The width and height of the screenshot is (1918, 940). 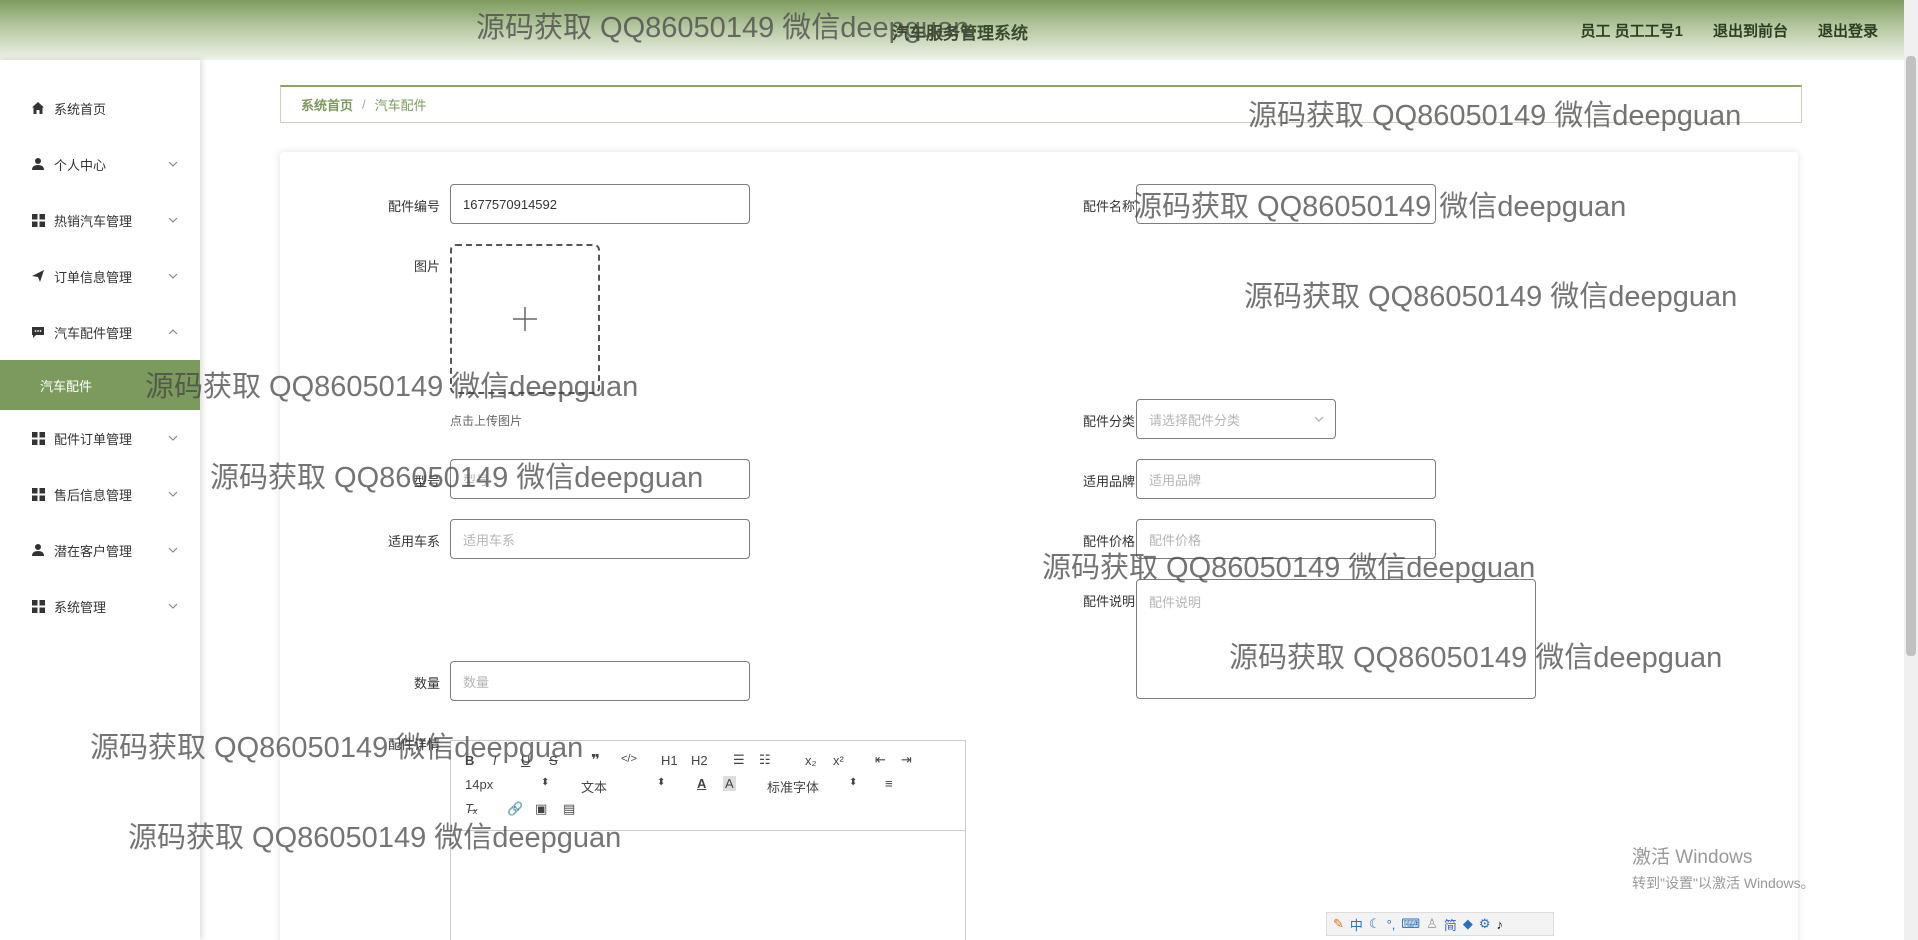 I want to click on price-label: 配件价格, so click(x=1108, y=541).